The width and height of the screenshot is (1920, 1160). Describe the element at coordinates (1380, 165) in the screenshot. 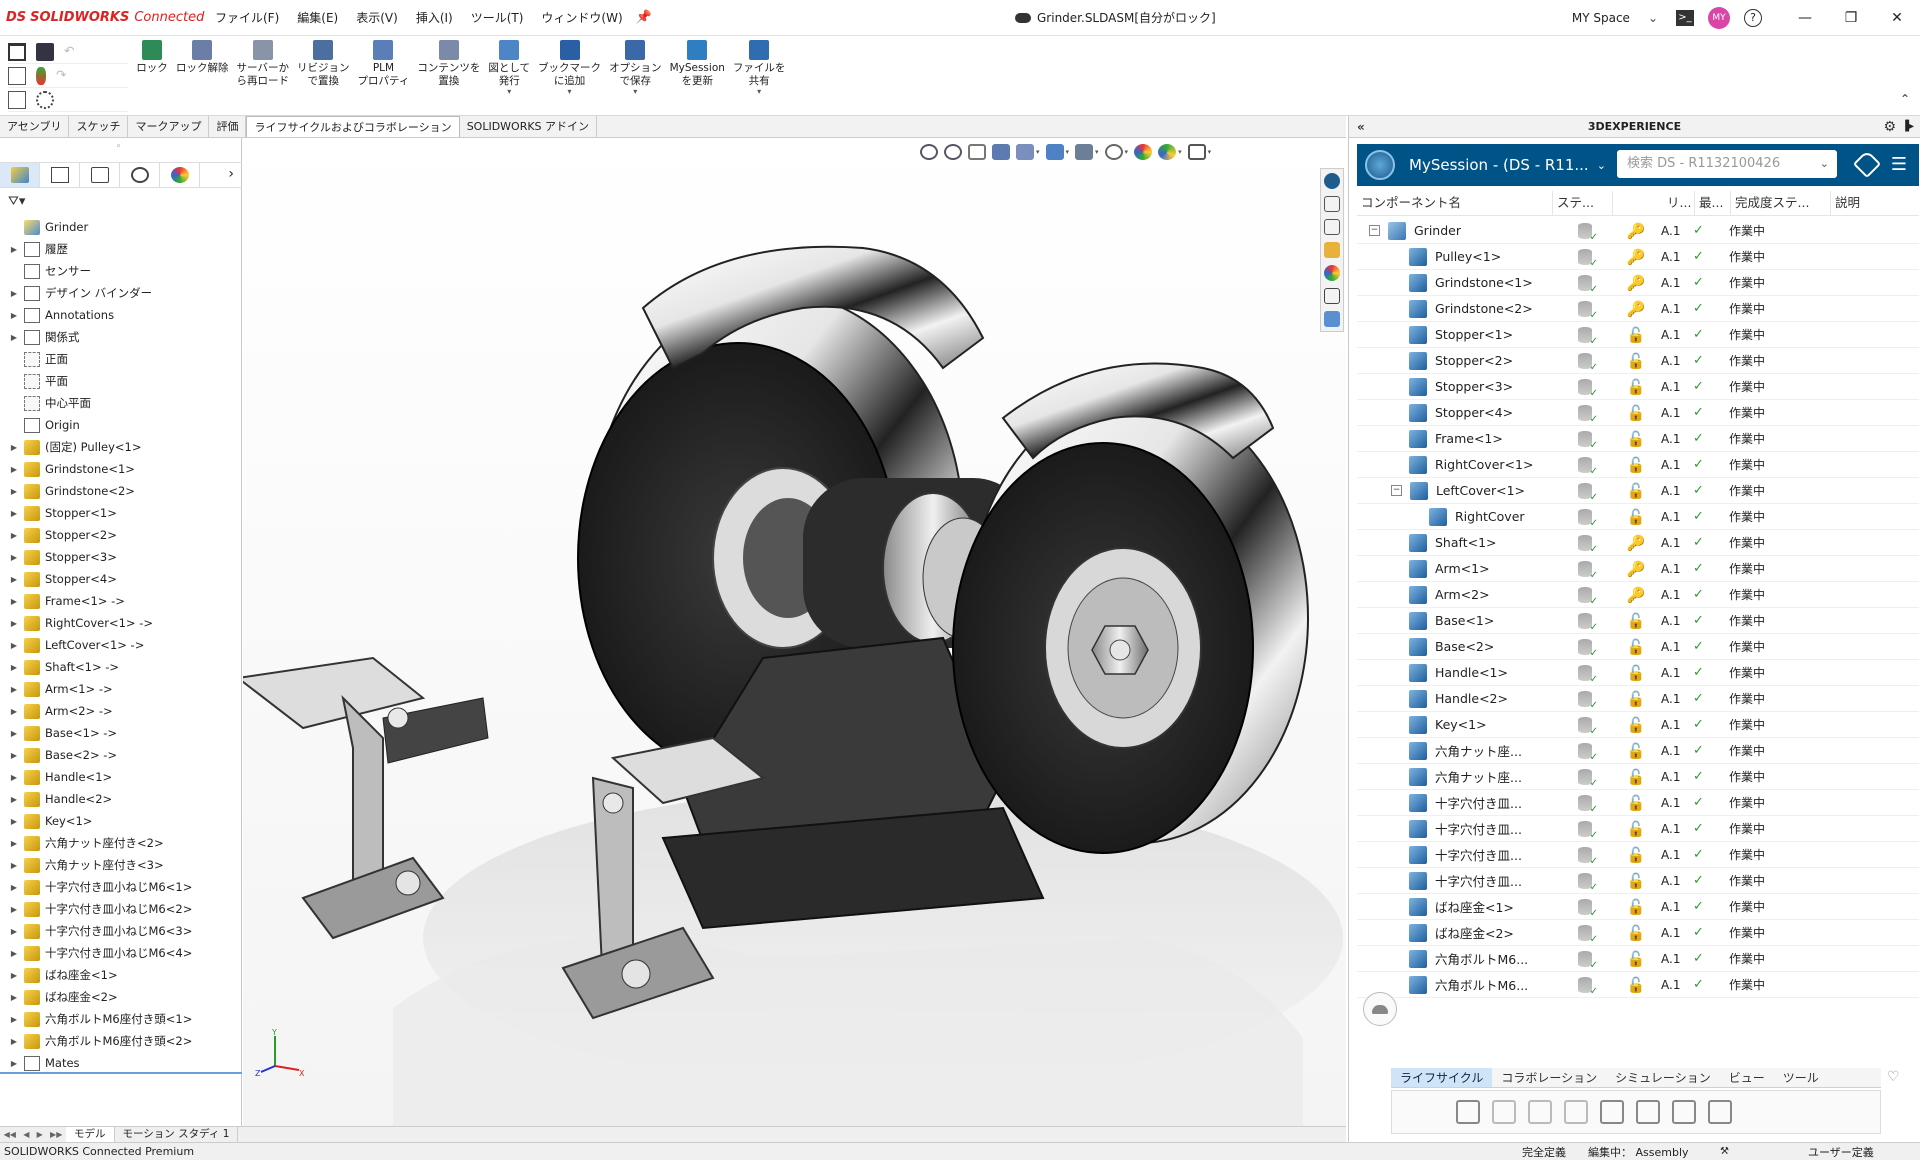

I see `compass-logo-icon` at that location.